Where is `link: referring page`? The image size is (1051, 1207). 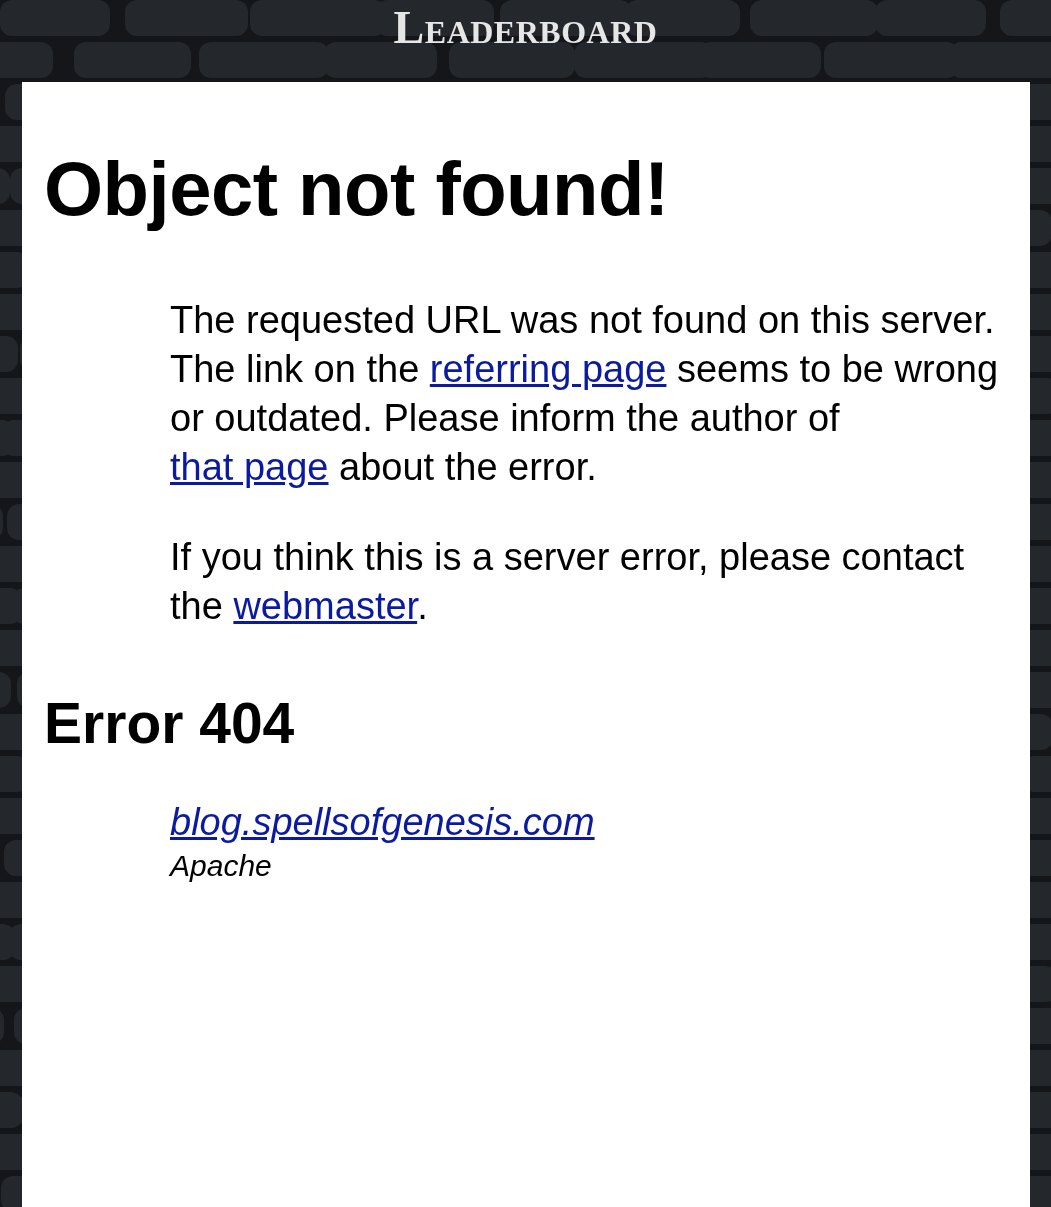 link: referring page is located at coordinates (548, 369).